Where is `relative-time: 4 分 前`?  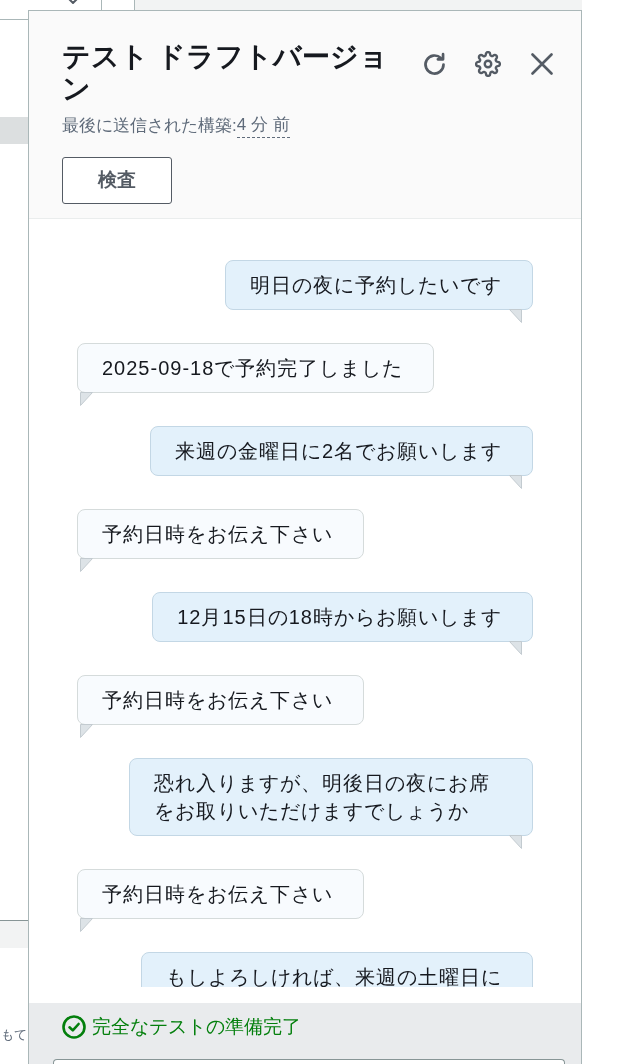
relative-time: 4 分 前 is located at coordinates (263, 125).